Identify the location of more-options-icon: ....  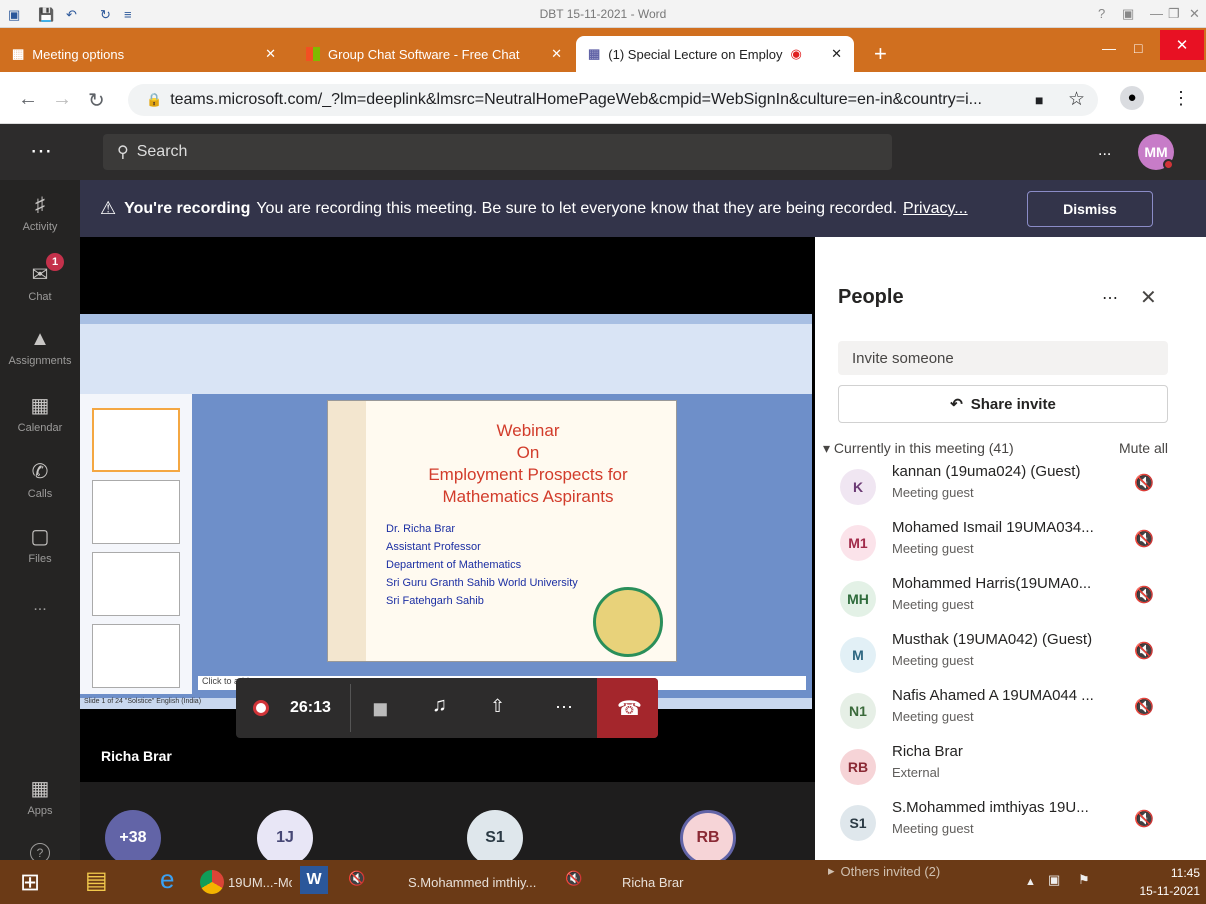
(1104, 151).